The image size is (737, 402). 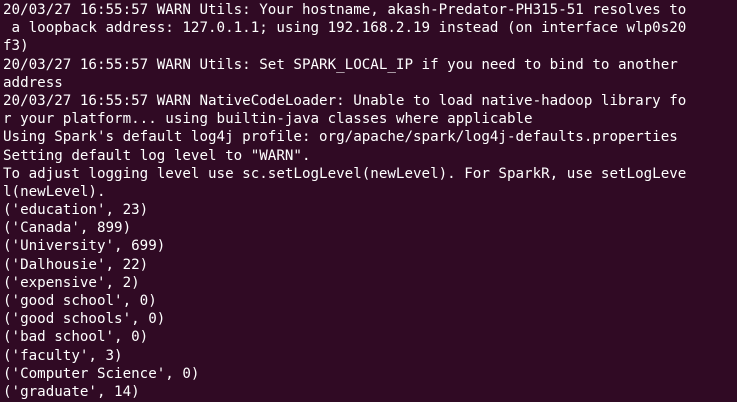 What do you see at coordinates (84, 246) in the screenshot?
I see `output-line: ('University', 699)` at bounding box center [84, 246].